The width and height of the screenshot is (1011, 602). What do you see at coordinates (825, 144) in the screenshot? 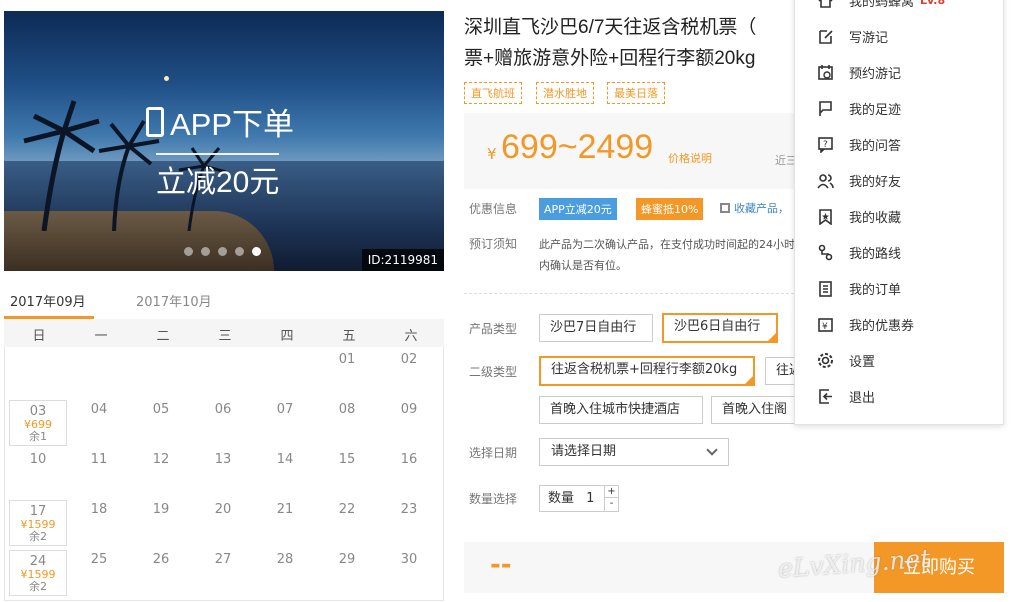
I see `question-icon: ?` at bounding box center [825, 144].